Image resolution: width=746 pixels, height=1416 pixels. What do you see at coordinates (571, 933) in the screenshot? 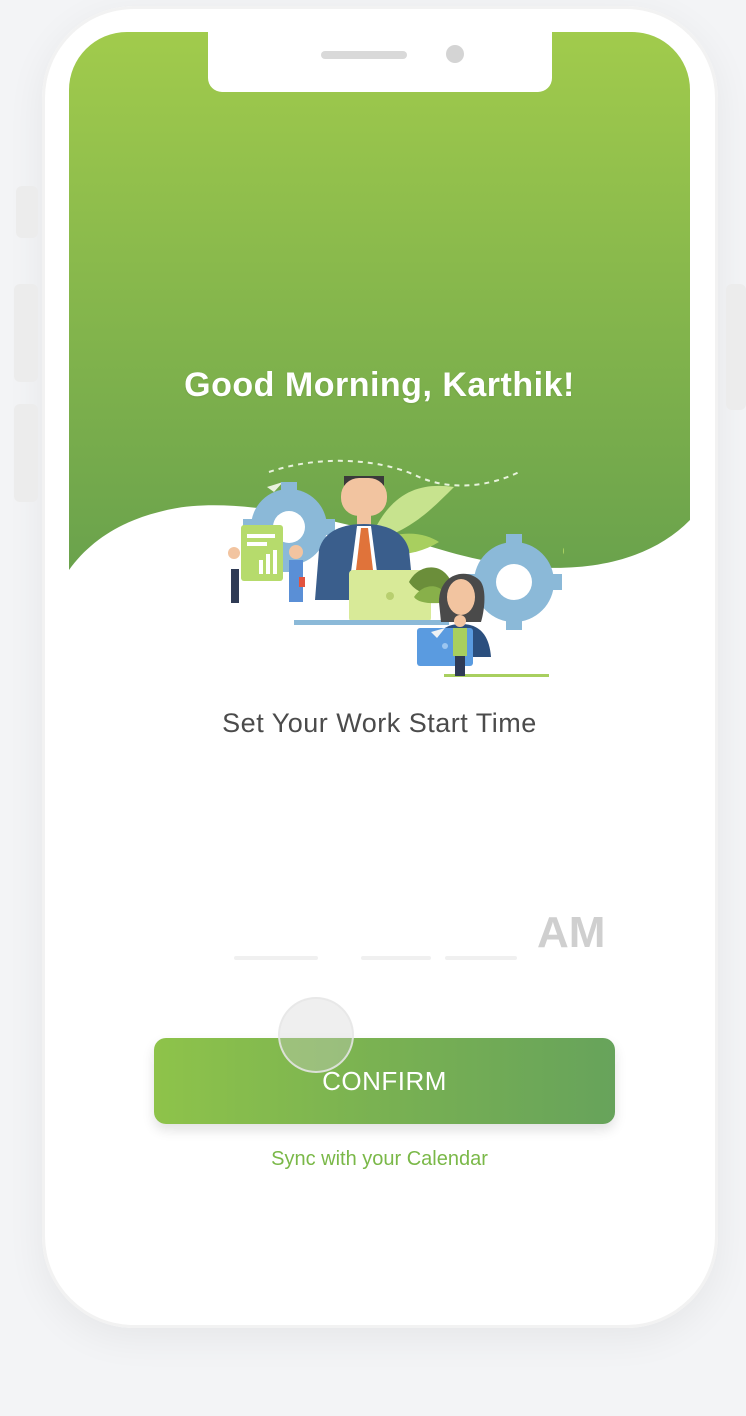
I see `am-pm-selector: AM` at bounding box center [571, 933].